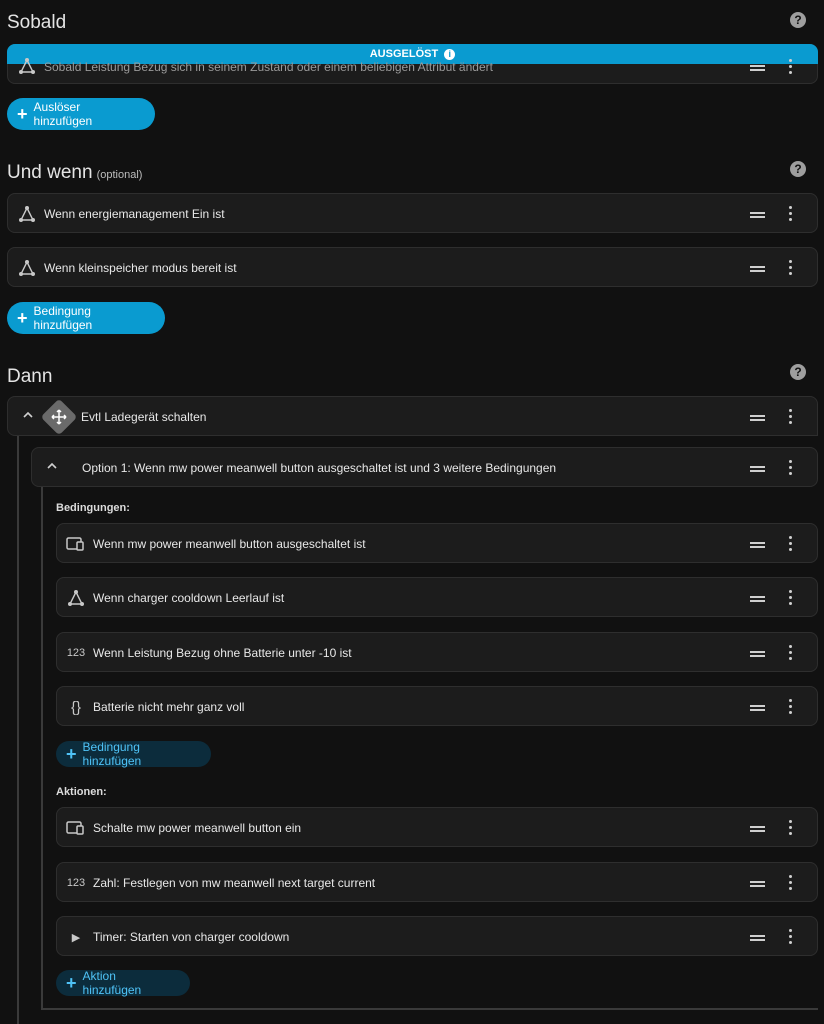 This screenshot has height=1024, width=824. What do you see at coordinates (412, 267) in the screenshot?
I see `condition-card: Wenn kleinspeicher modus bereit ist` at bounding box center [412, 267].